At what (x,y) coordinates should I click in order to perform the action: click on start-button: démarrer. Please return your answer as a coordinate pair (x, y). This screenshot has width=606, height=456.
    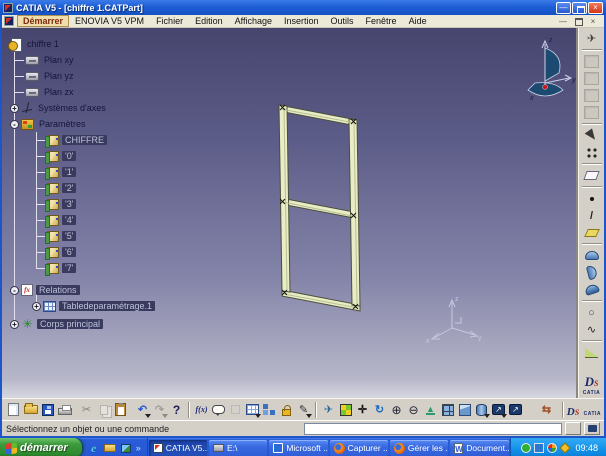
    Looking at the image, I should click on (41, 447).